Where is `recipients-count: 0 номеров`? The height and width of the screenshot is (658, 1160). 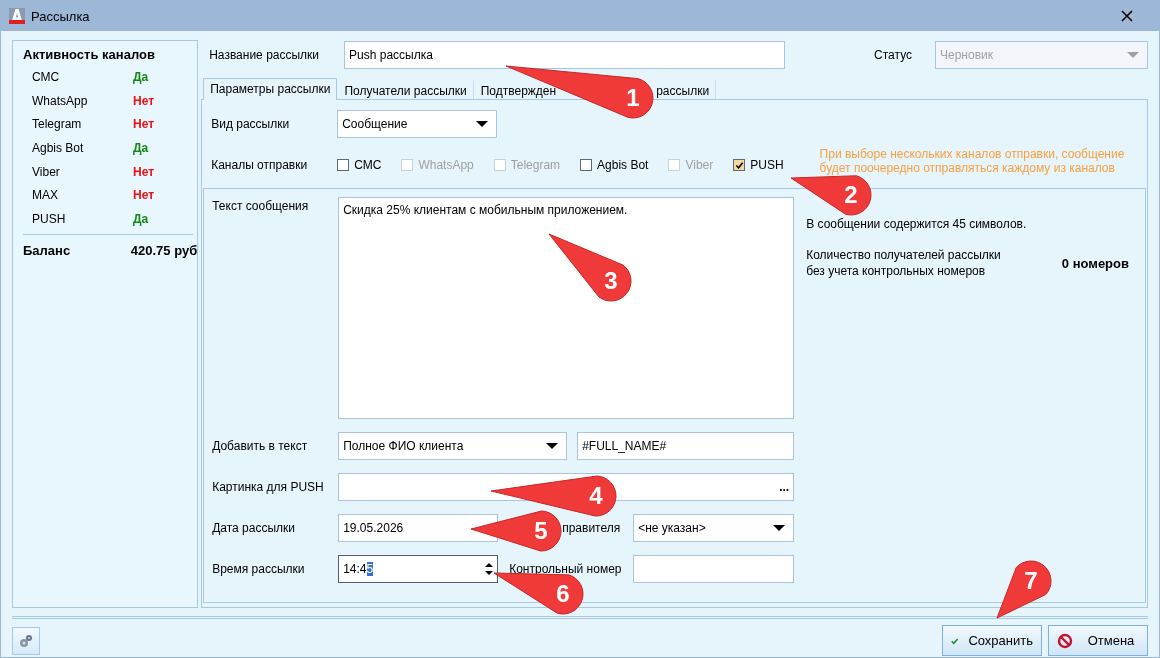 recipients-count: 0 номеров is located at coordinates (1095, 263).